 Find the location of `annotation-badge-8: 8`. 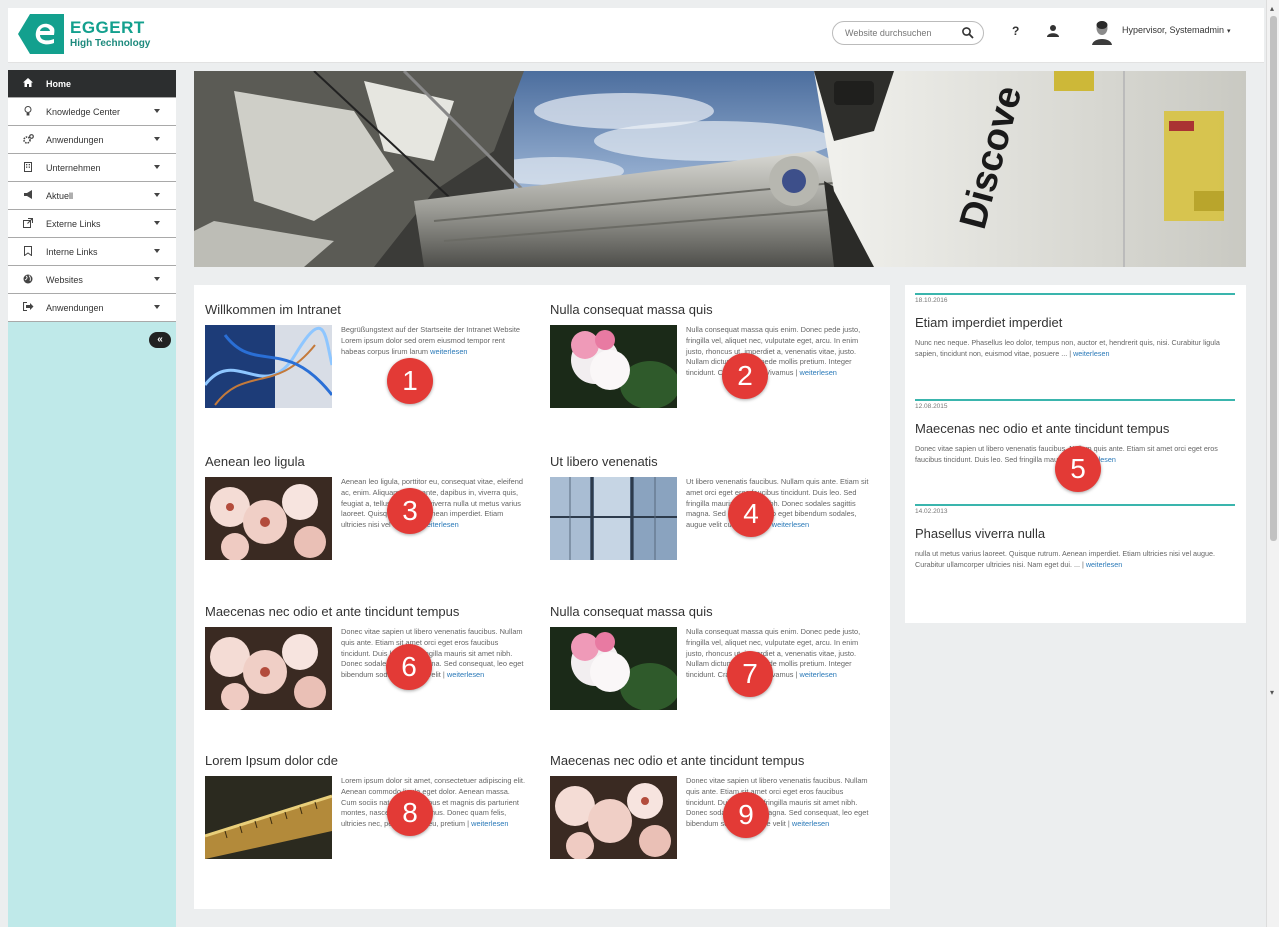

annotation-badge-8: 8 is located at coordinates (410, 813).